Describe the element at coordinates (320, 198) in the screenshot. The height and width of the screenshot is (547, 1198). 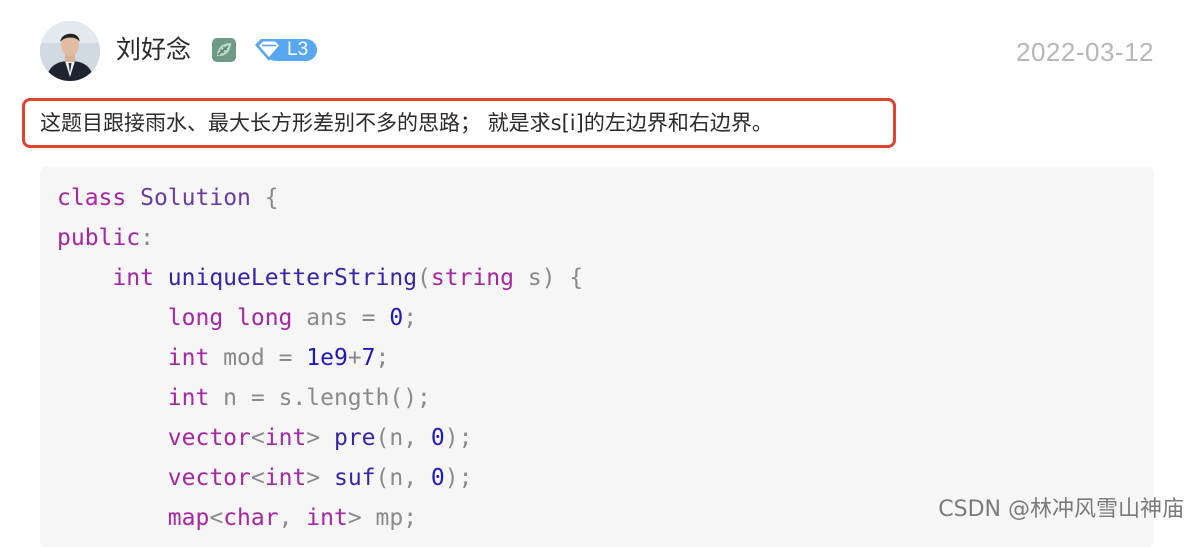
I see `code-line: class Solution {` at that location.